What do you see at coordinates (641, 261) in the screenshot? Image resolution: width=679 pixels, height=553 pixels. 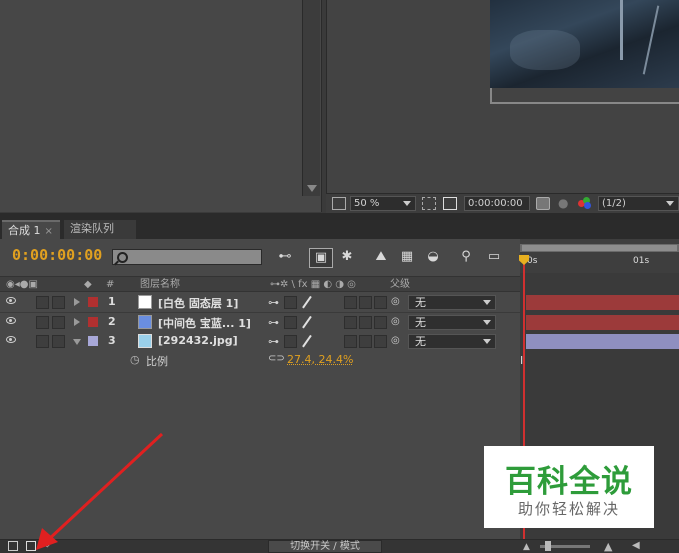 I see `ruler-1s-label: 01s` at bounding box center [641, 261].